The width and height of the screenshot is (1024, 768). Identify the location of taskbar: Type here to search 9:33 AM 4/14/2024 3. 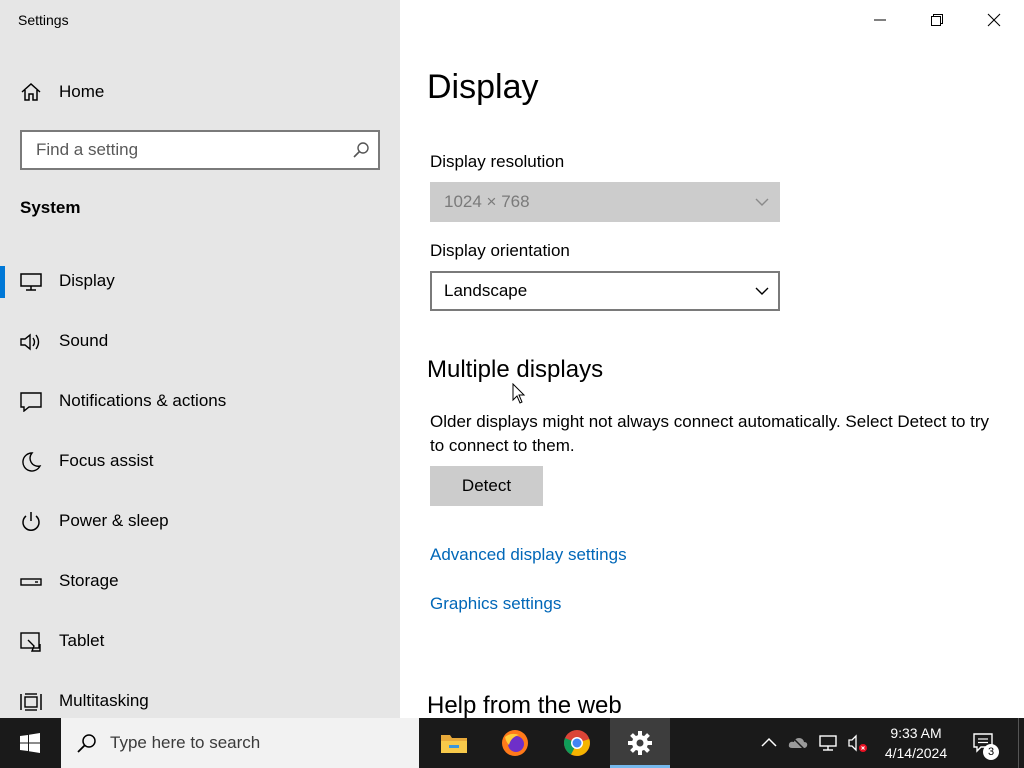
(512, 743).